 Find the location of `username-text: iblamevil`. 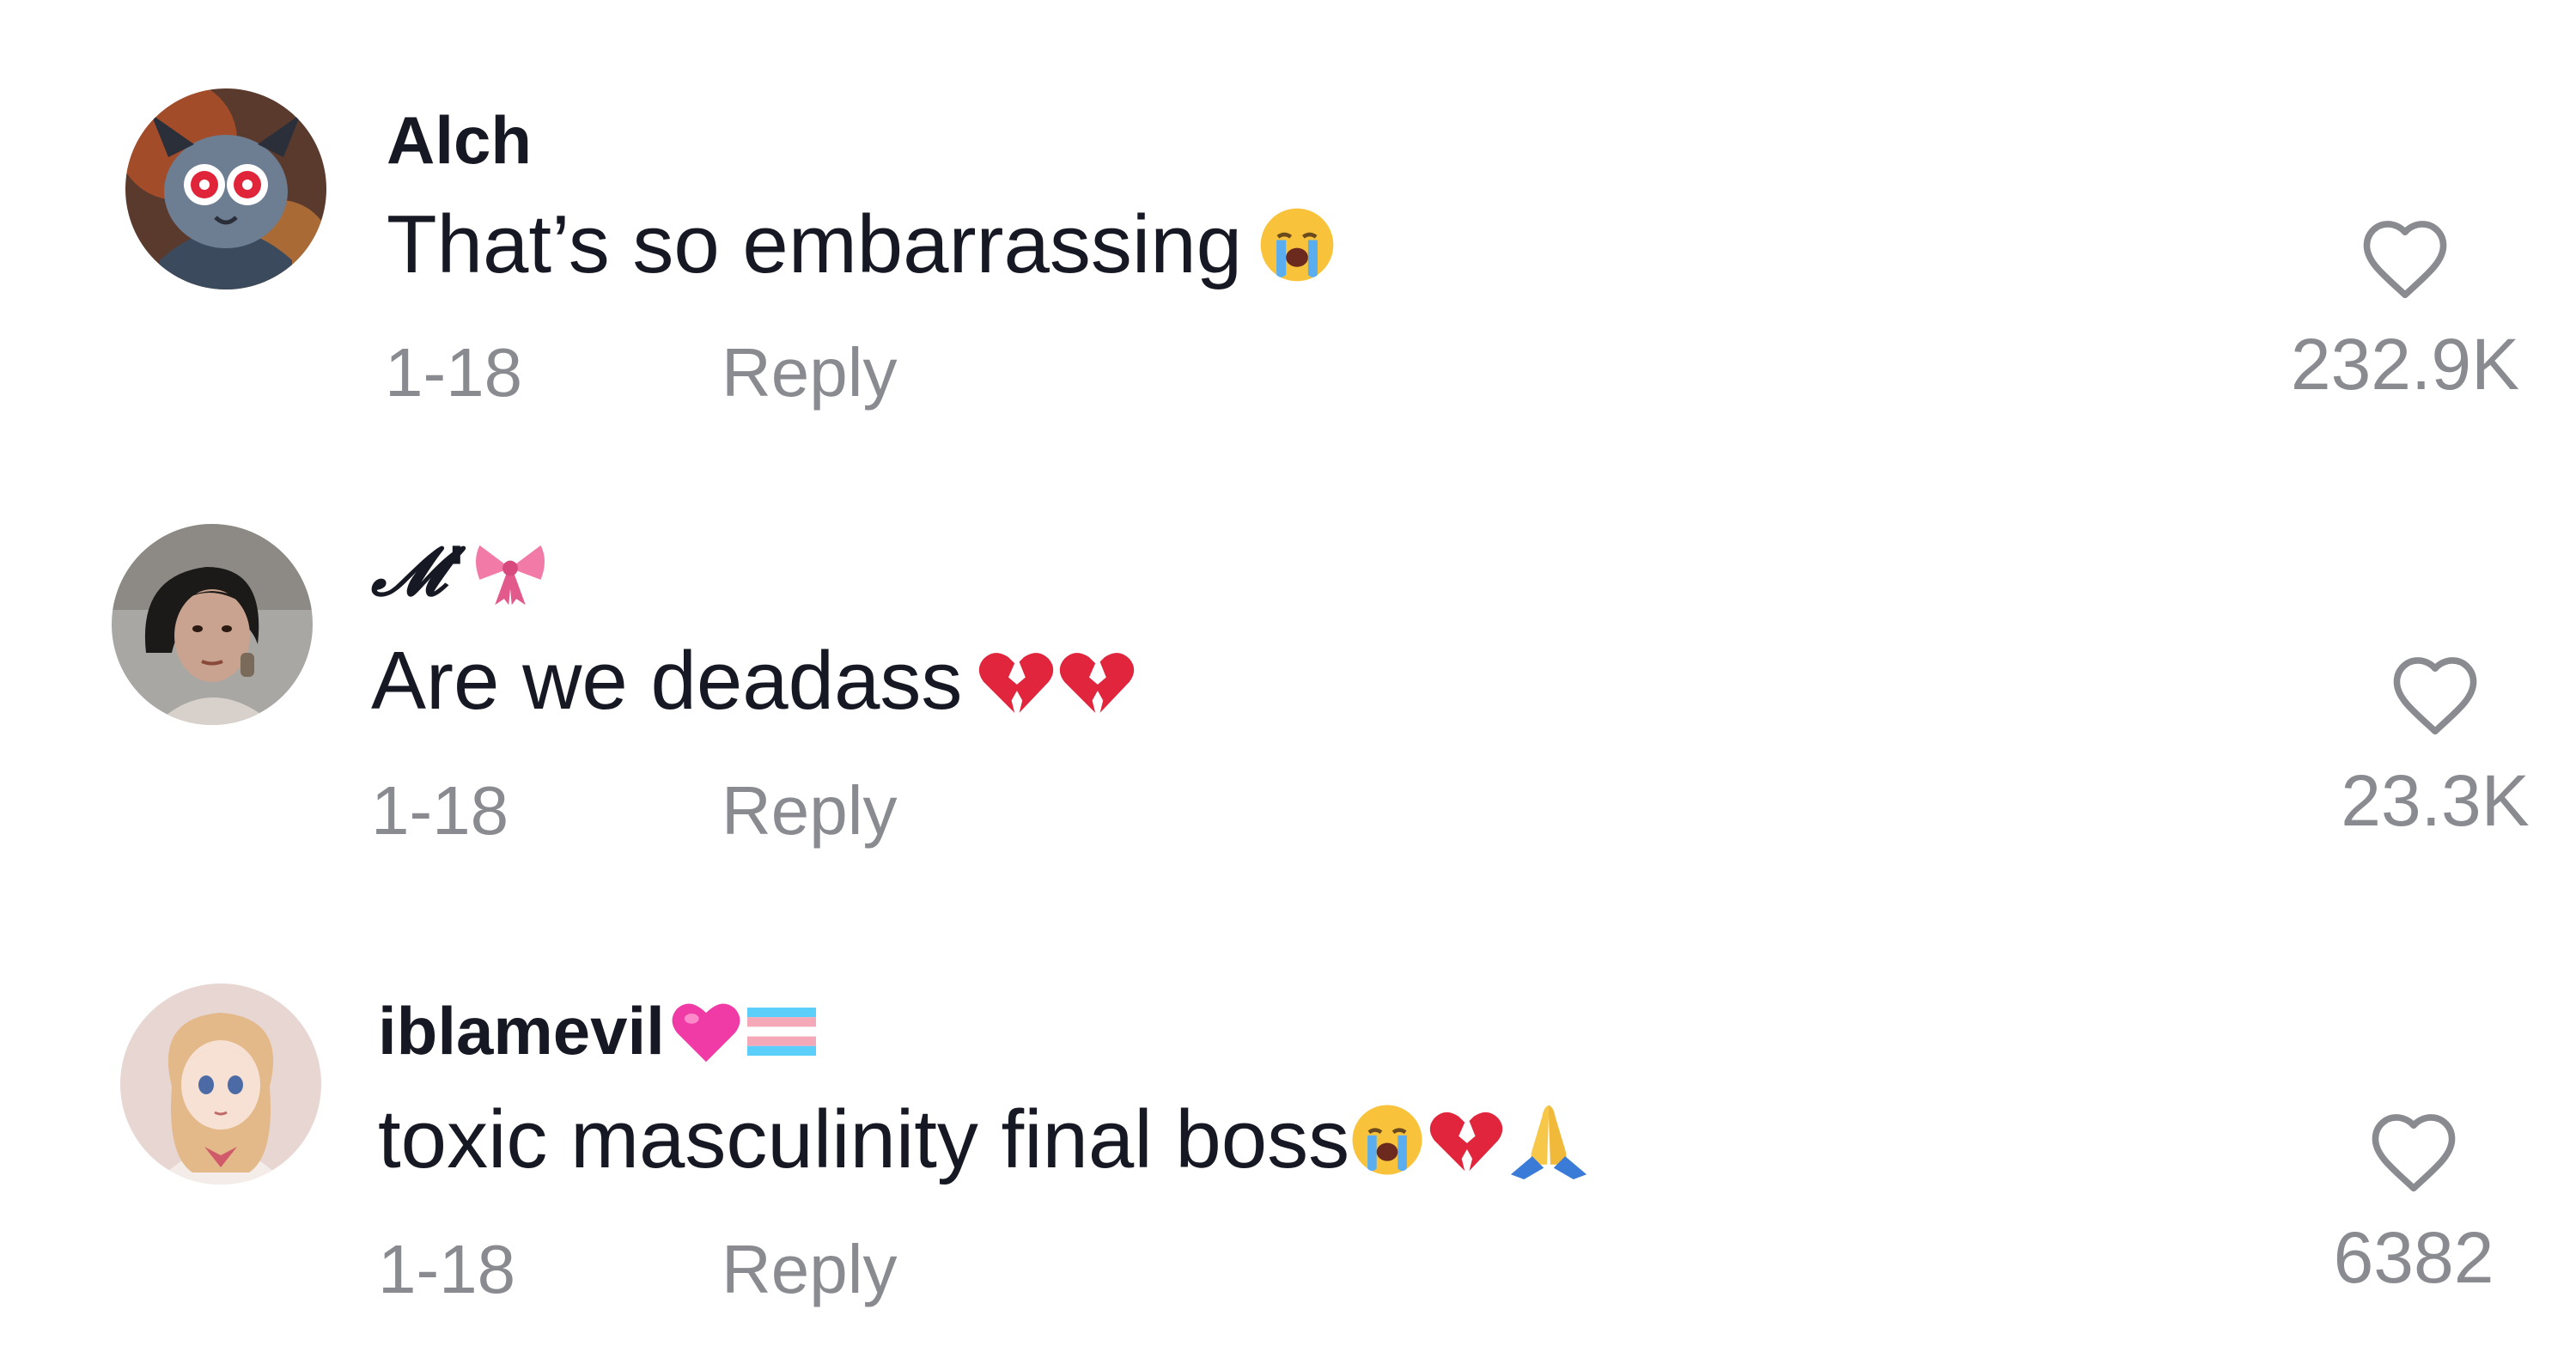

username-text: iblamevil is located at coordinates (521, 1031).